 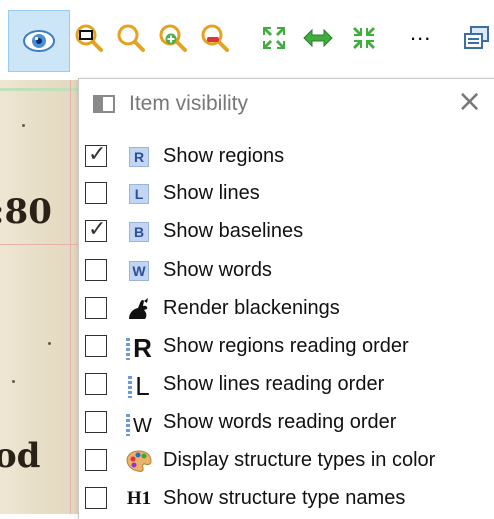 I want to click on fit-width-icon, so click(x=318, y=38).